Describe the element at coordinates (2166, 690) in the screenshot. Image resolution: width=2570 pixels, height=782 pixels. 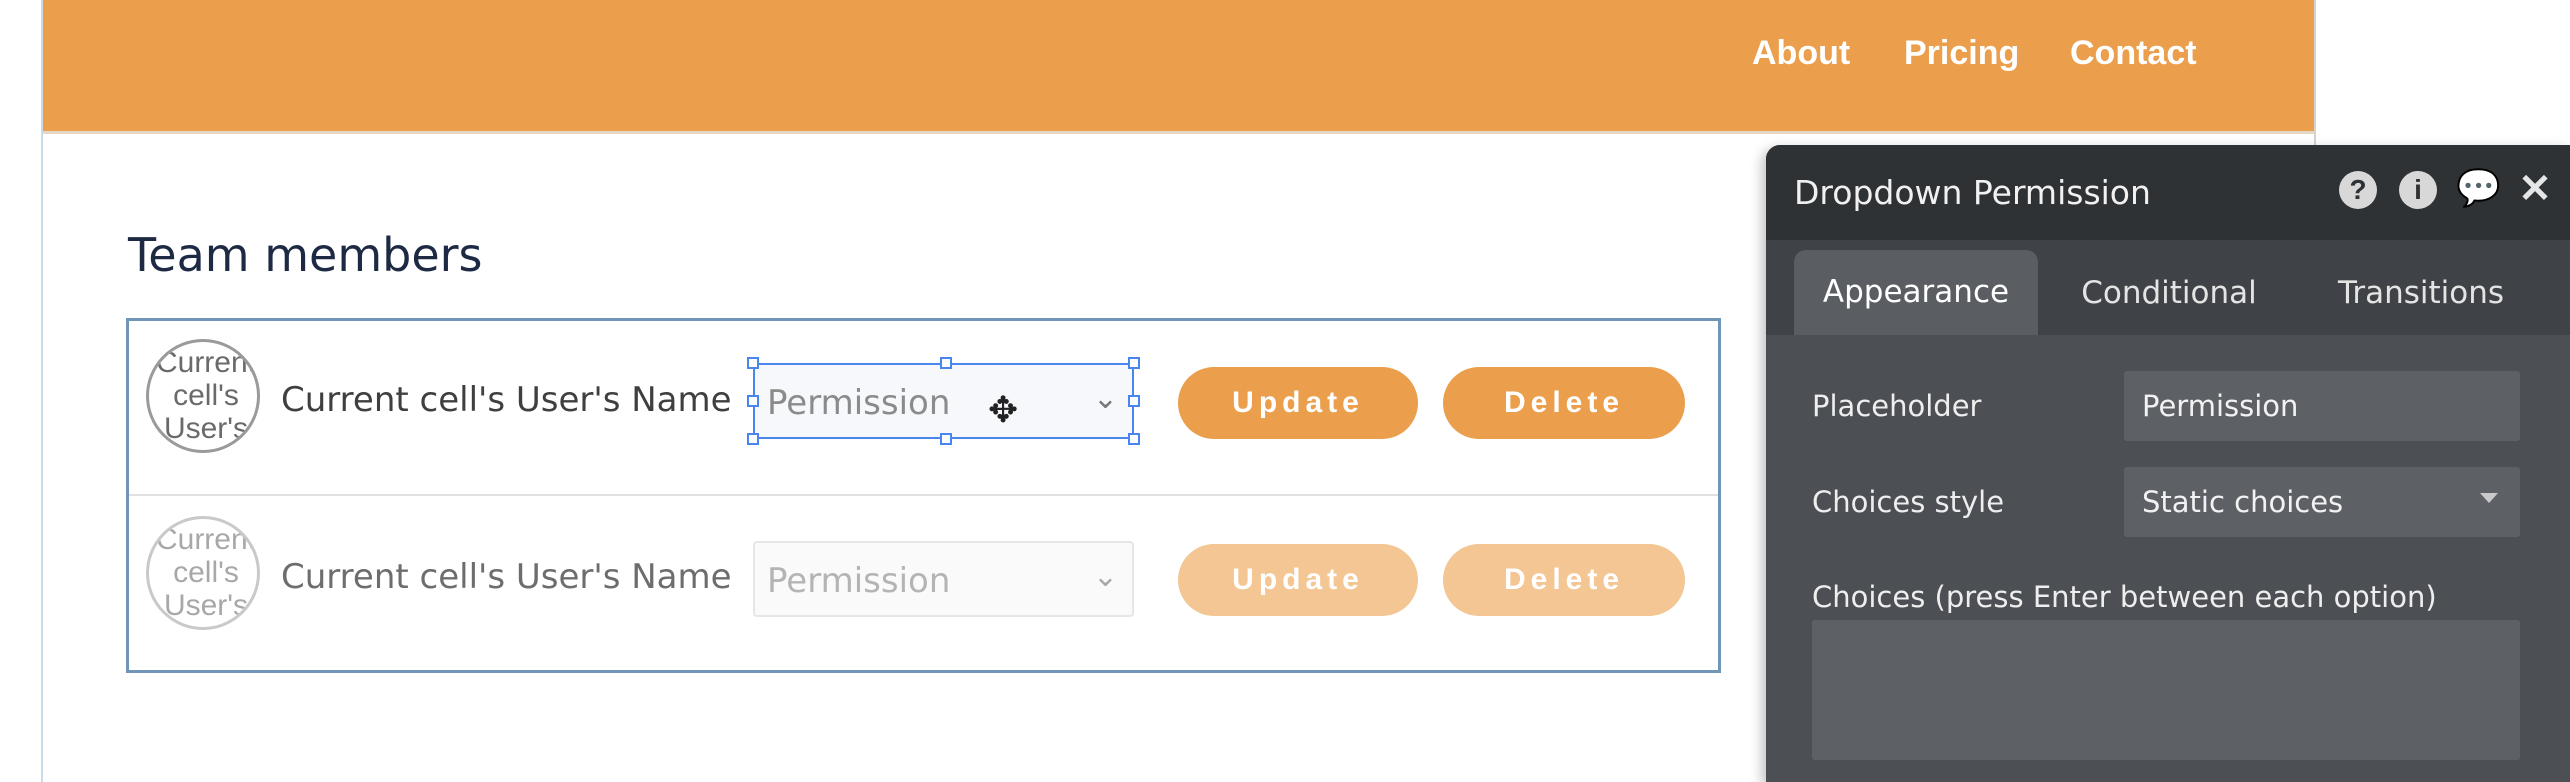
I see `choices-textarea` at that location.